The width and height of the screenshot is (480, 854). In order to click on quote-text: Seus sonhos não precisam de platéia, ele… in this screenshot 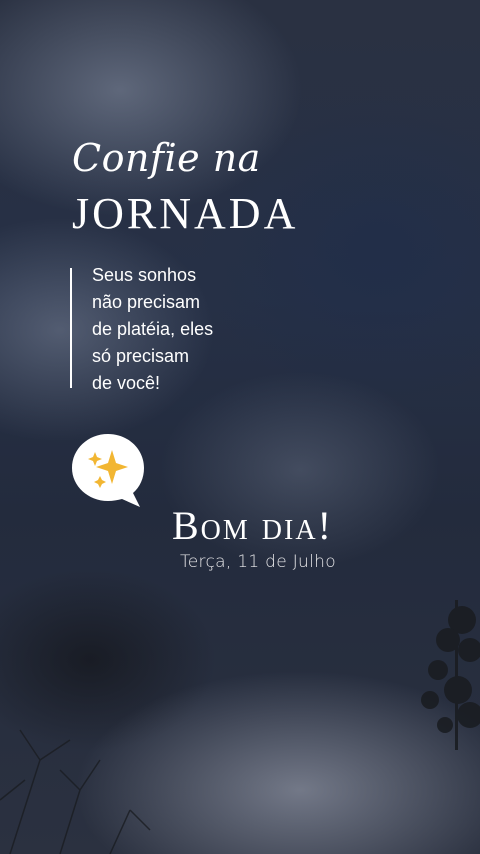, I will do `click(192, 329)`.